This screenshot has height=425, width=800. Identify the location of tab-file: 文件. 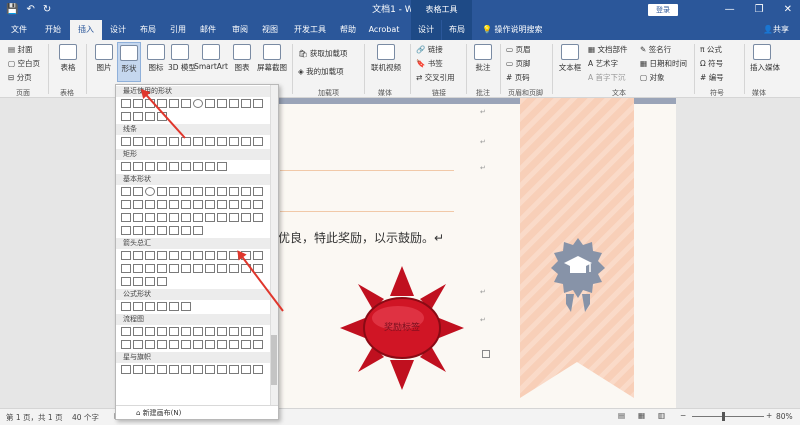
(19, 30).